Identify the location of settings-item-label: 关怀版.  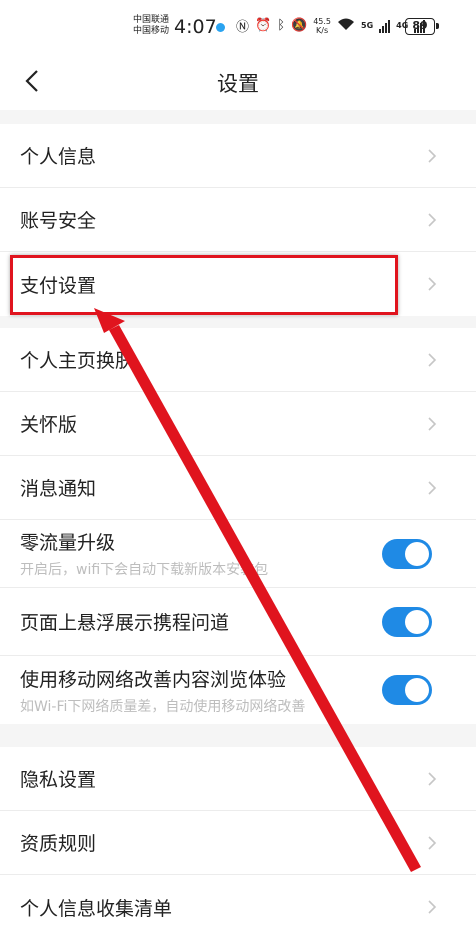
(49, 425).